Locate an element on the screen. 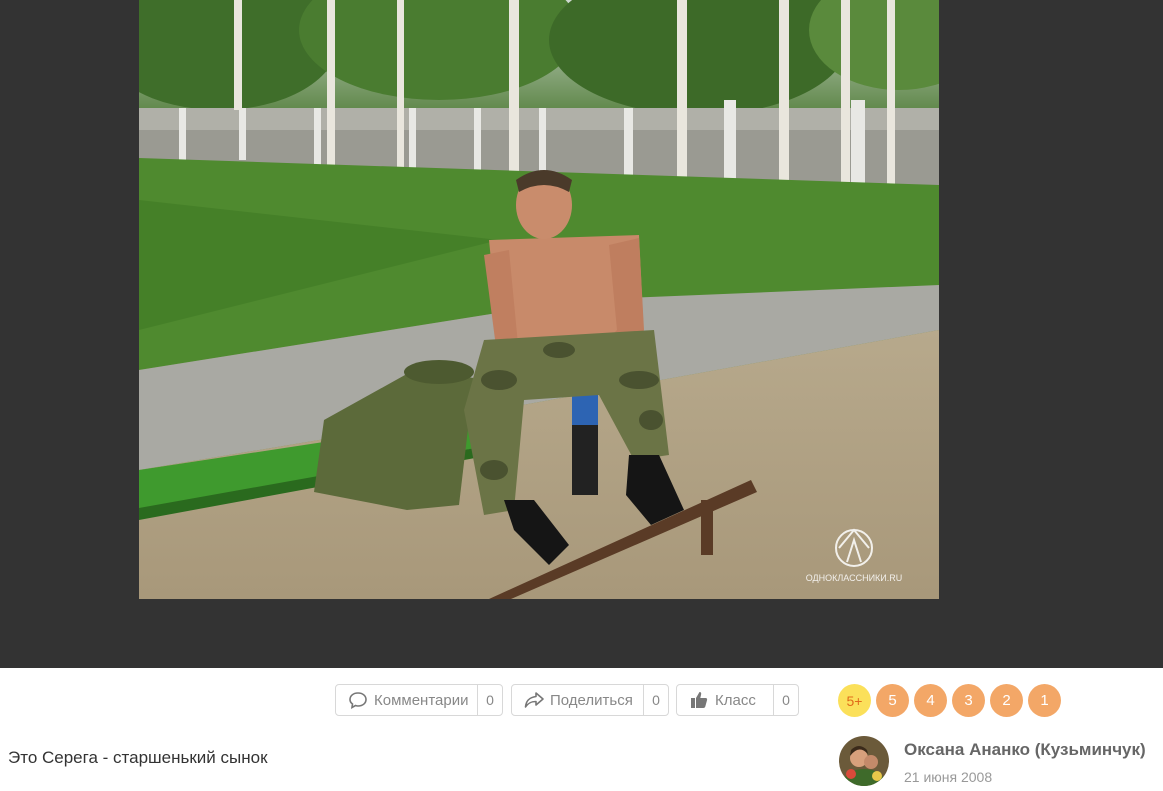 The height and width of the screenshot is (791, 1163). share-icon is located at coordinates (534, 700).